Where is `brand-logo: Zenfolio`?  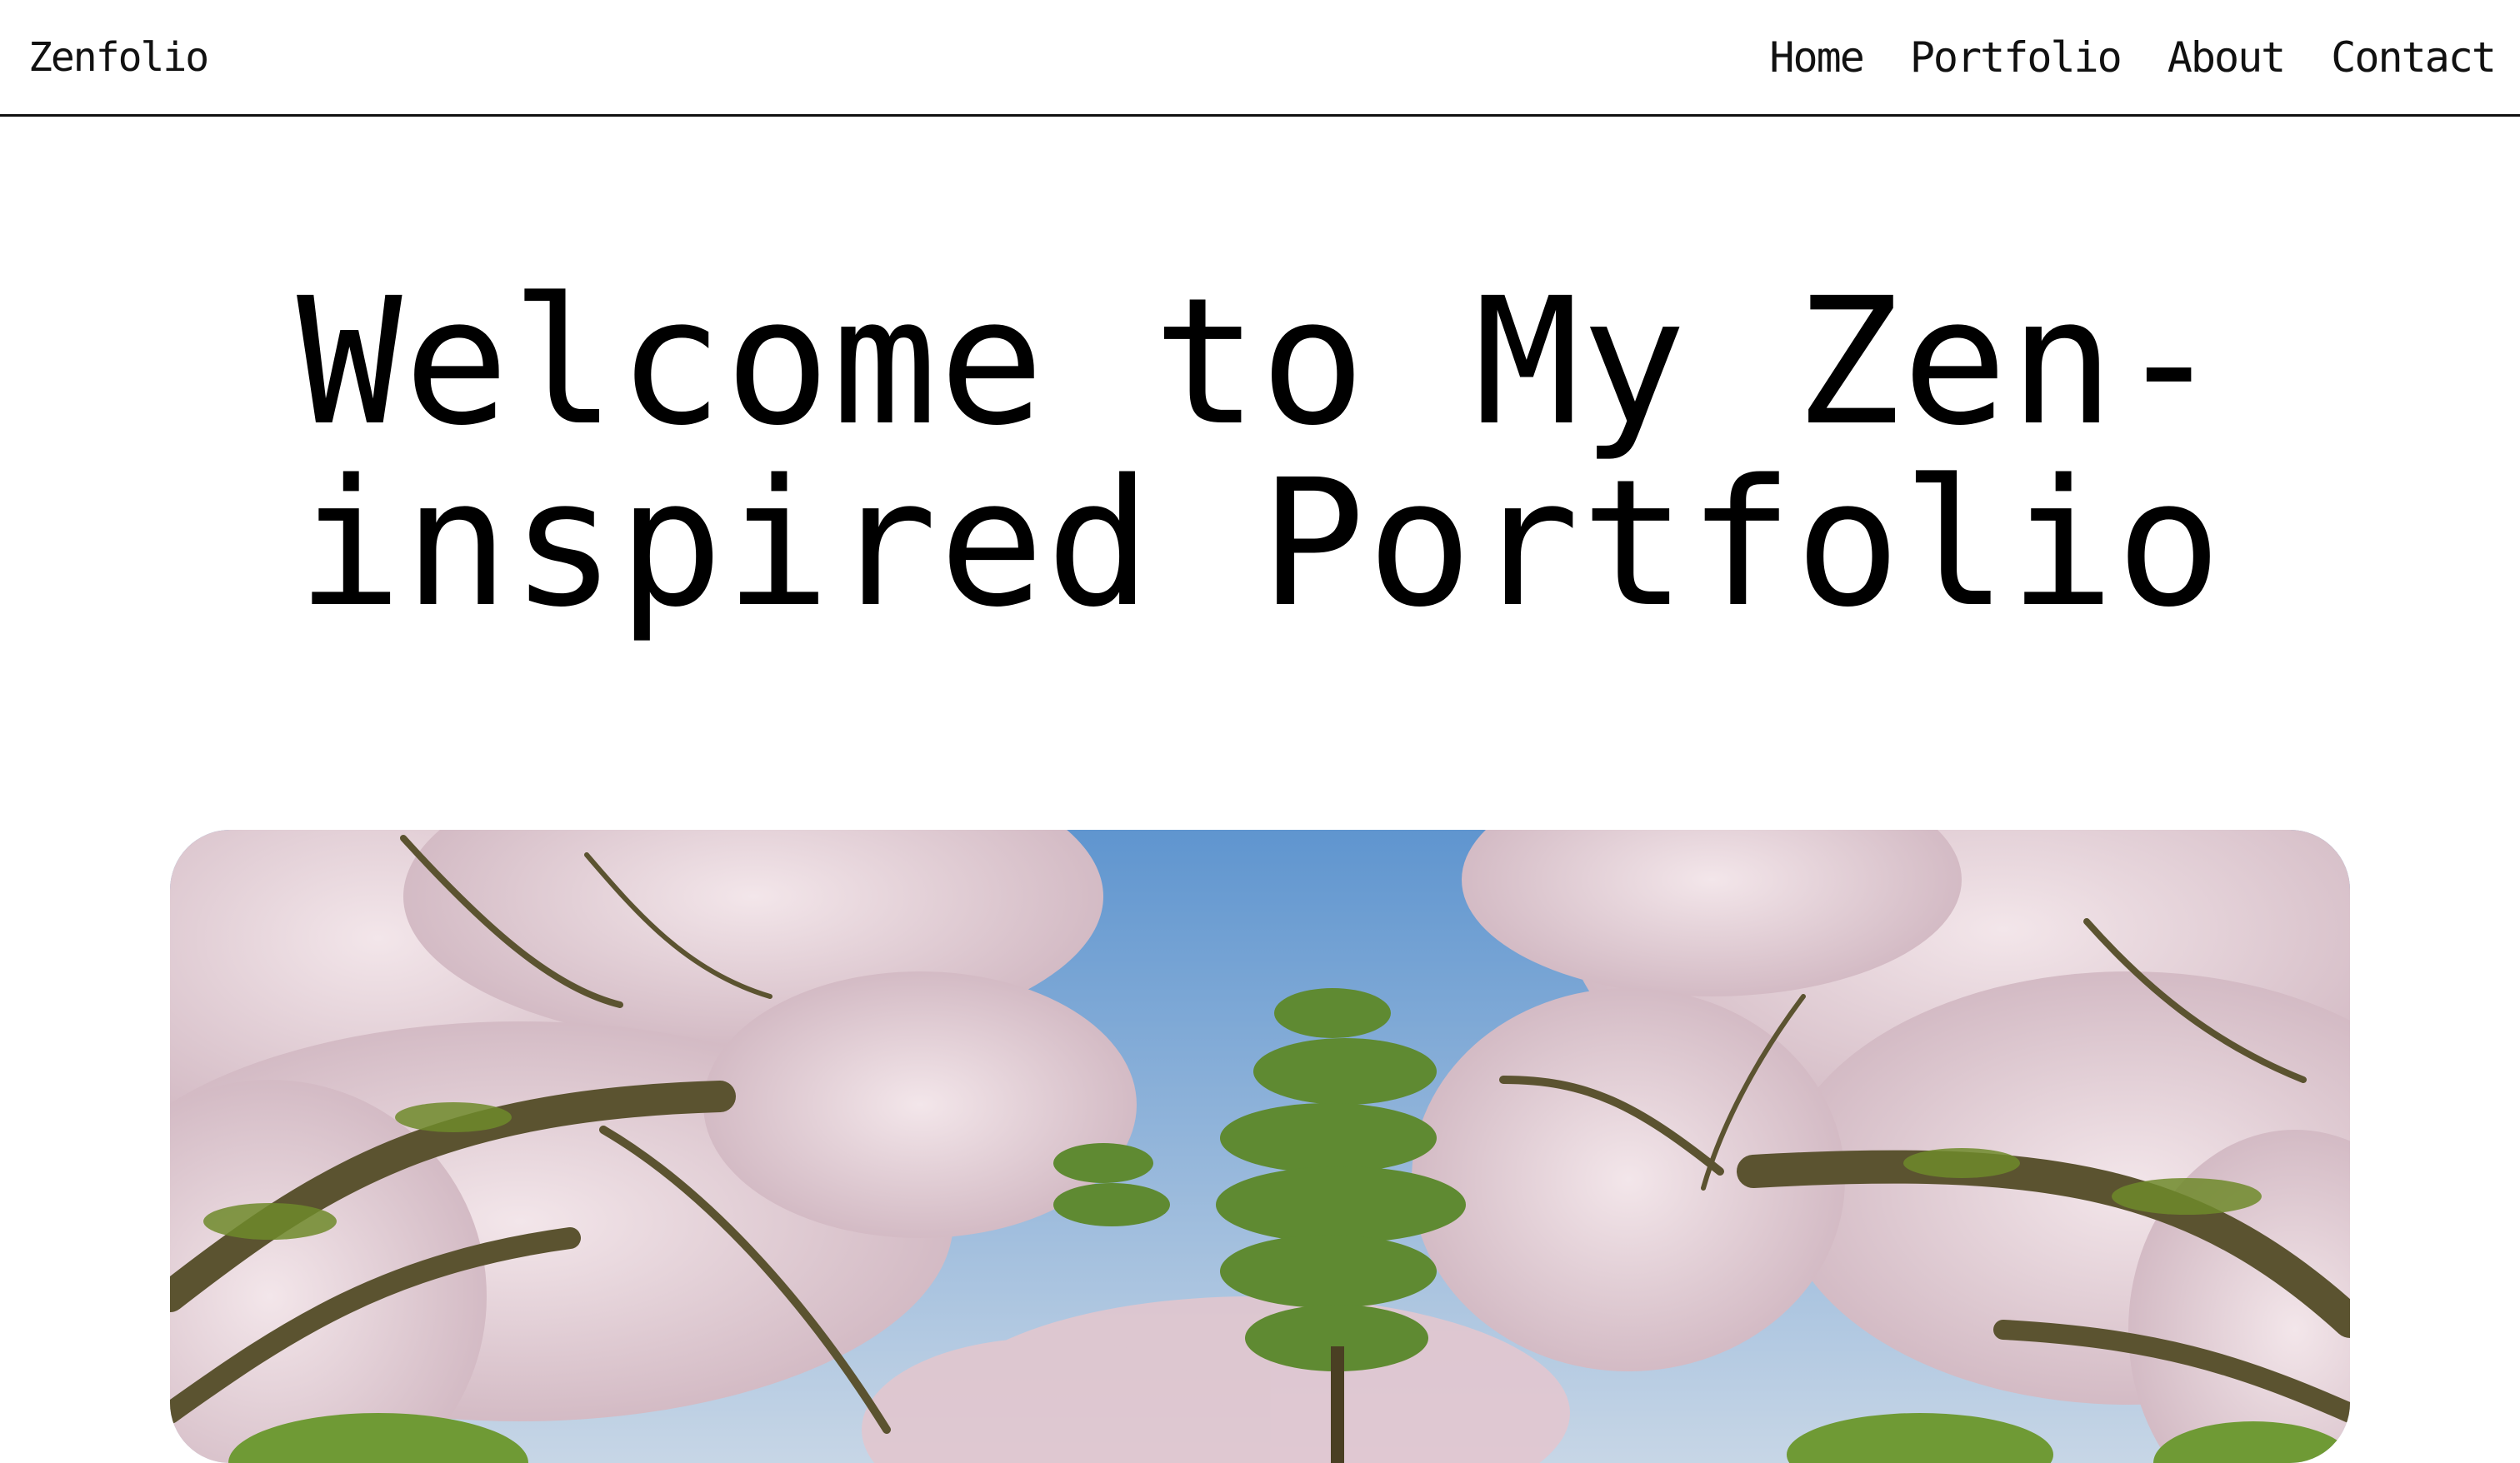 brand-logo: Zenfolio is located at coordinates (118, 57).